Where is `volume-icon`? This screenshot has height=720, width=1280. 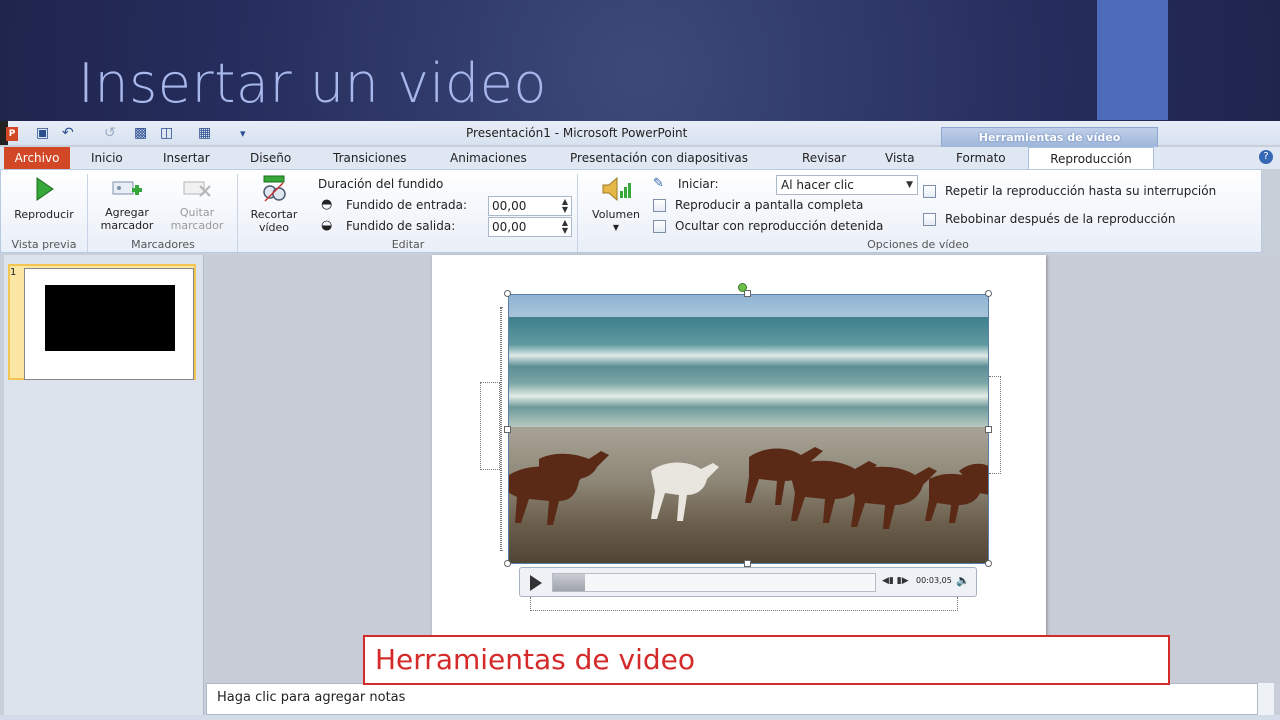
volume-icon is located at coordinates (616, 189).